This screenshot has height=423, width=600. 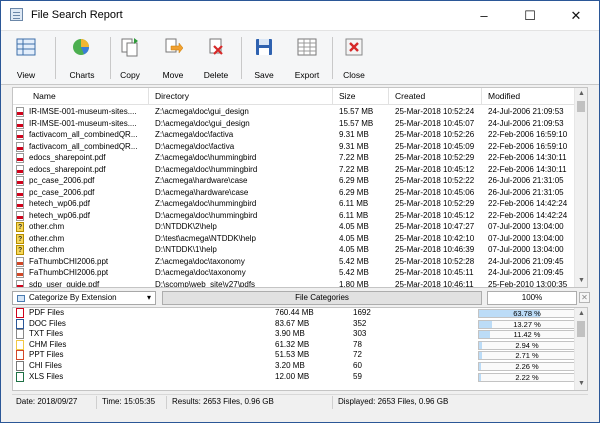 I want to click on cell-directory: D:\acmega\doc\gui_design, so click(x=202, y=123).